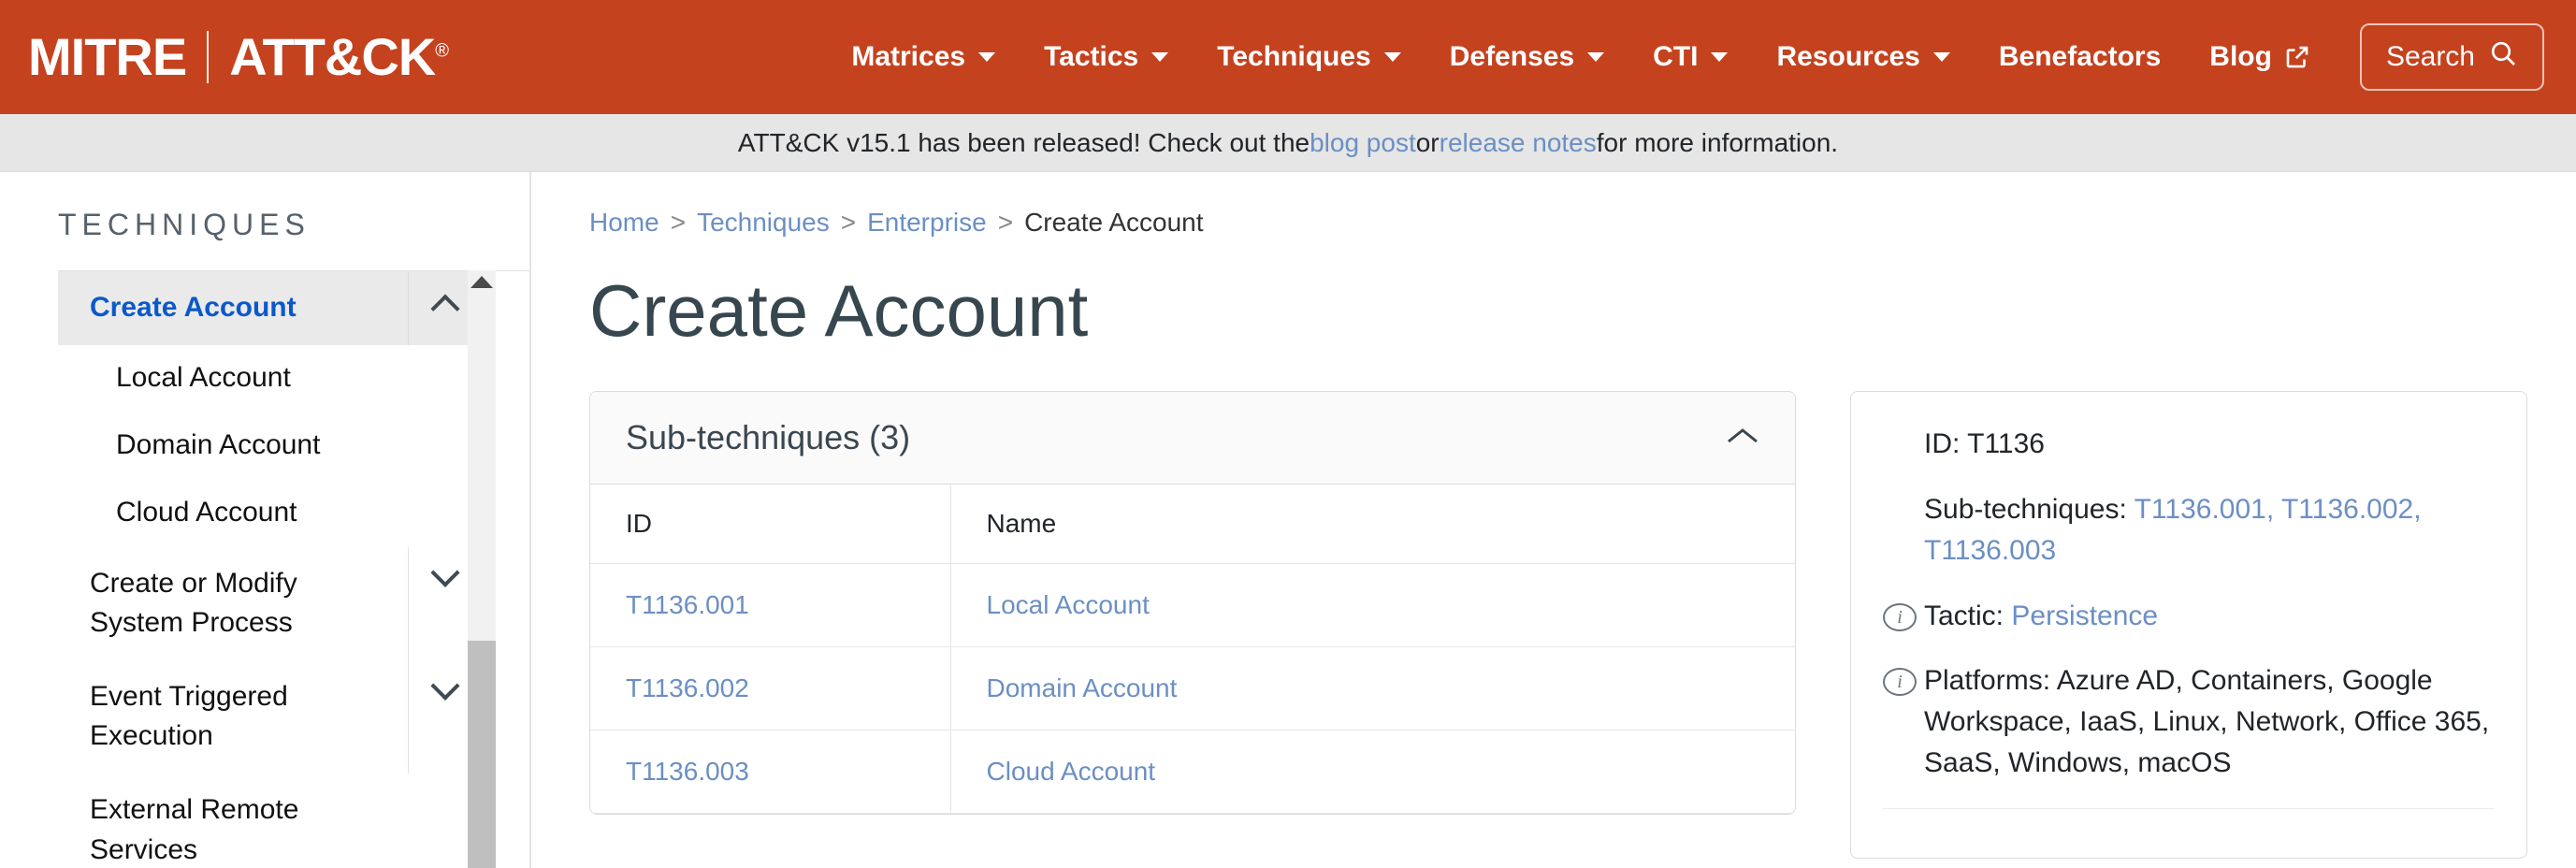 This screenshot has width=2576, height=868. Describe the element at coordinates (481, 282) in the screenshot. I see `scroll-up-arrow-icon` at that location.